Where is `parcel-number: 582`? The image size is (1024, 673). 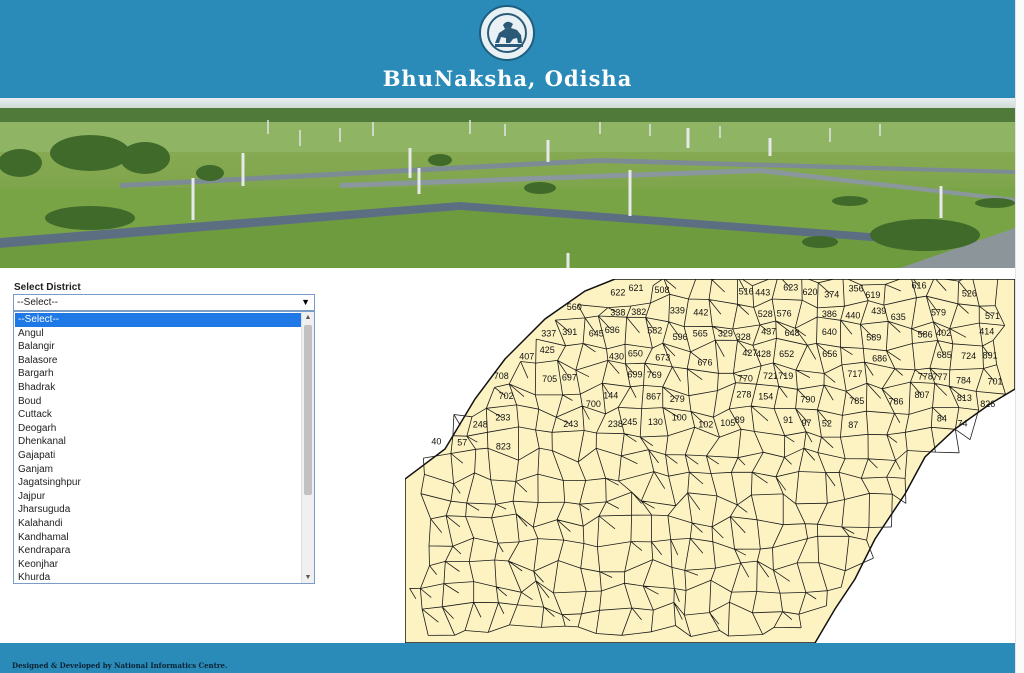 parcel-number: 582 is located at coordinates (654, 330).